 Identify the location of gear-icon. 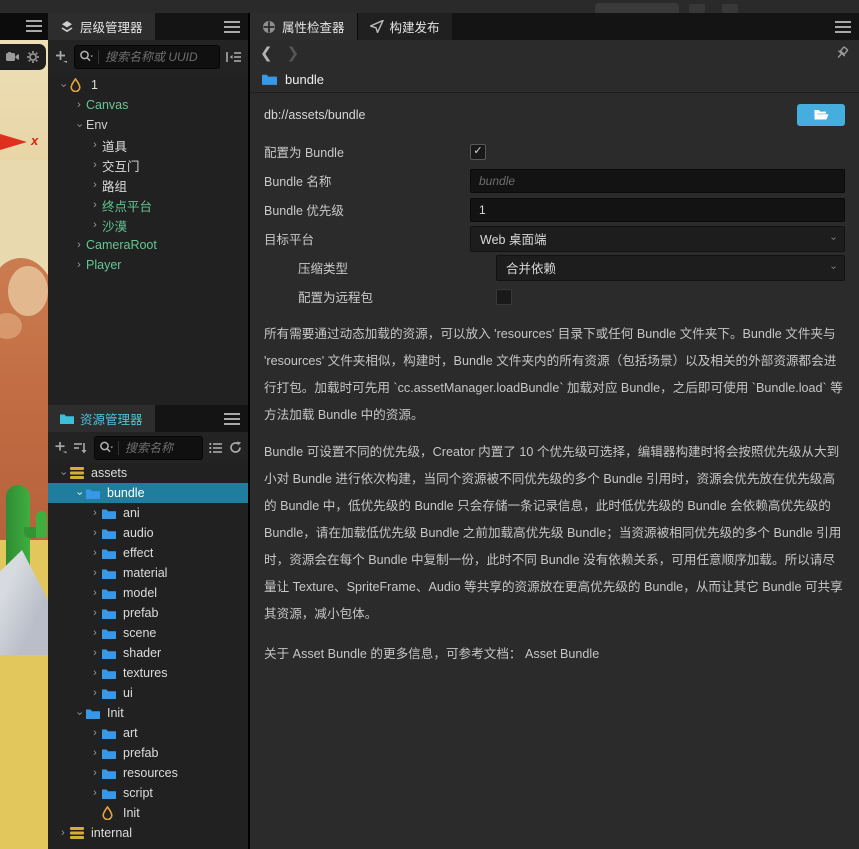
(33, 57).